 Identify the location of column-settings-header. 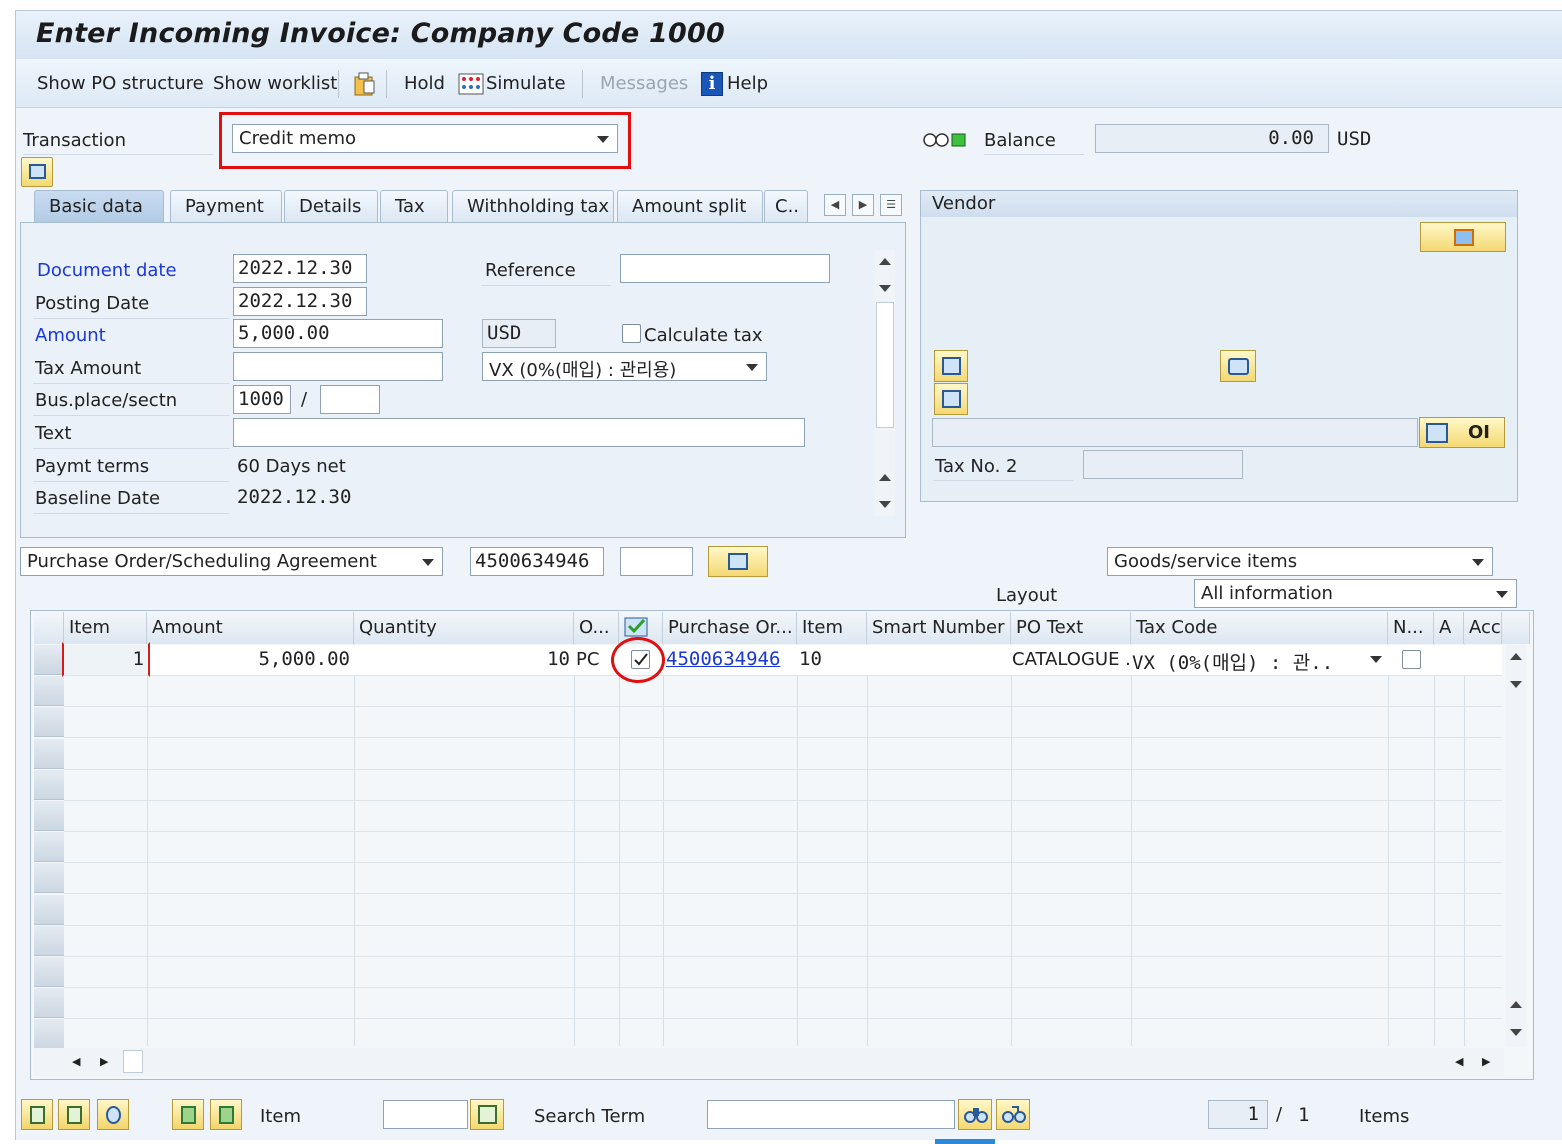
(1516, 628).